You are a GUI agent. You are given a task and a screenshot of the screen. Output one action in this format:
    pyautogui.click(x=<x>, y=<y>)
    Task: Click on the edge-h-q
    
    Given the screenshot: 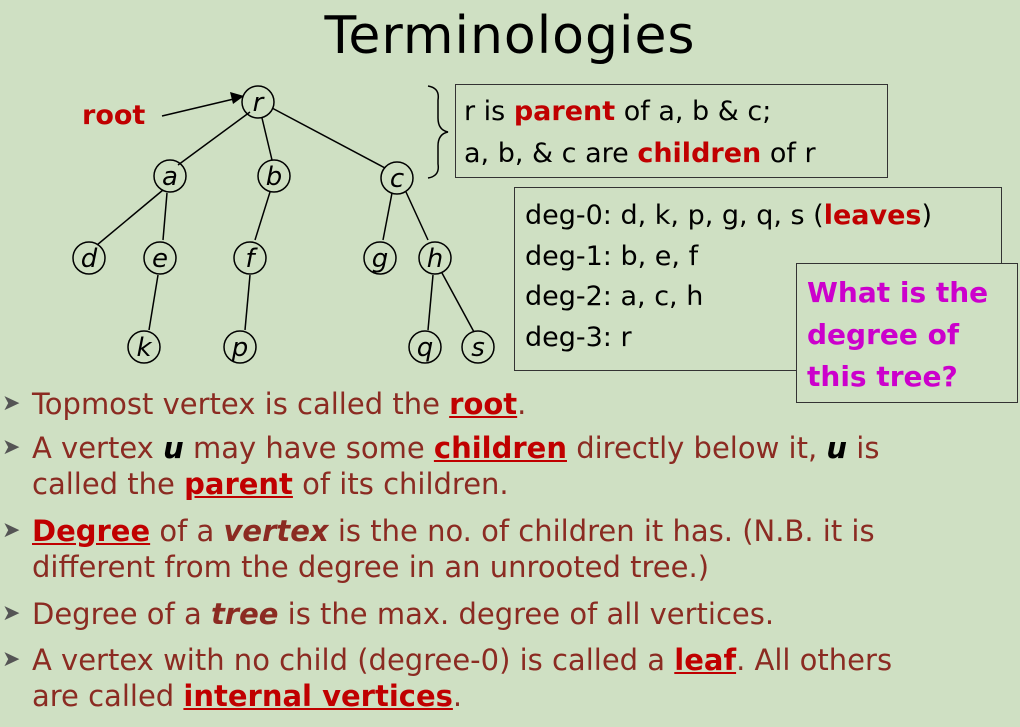 What is the action you would take?
    pyautogui.click(x=430, y=302)
    